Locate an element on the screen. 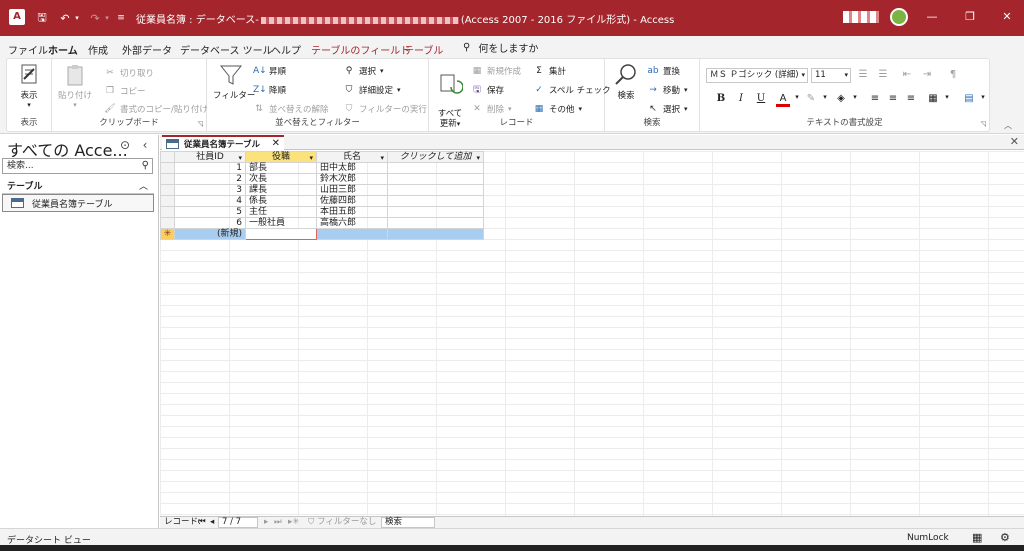 The height and width of the screenshot is (551, 1024). redacted-user-name is located at coordinates (861, 17).